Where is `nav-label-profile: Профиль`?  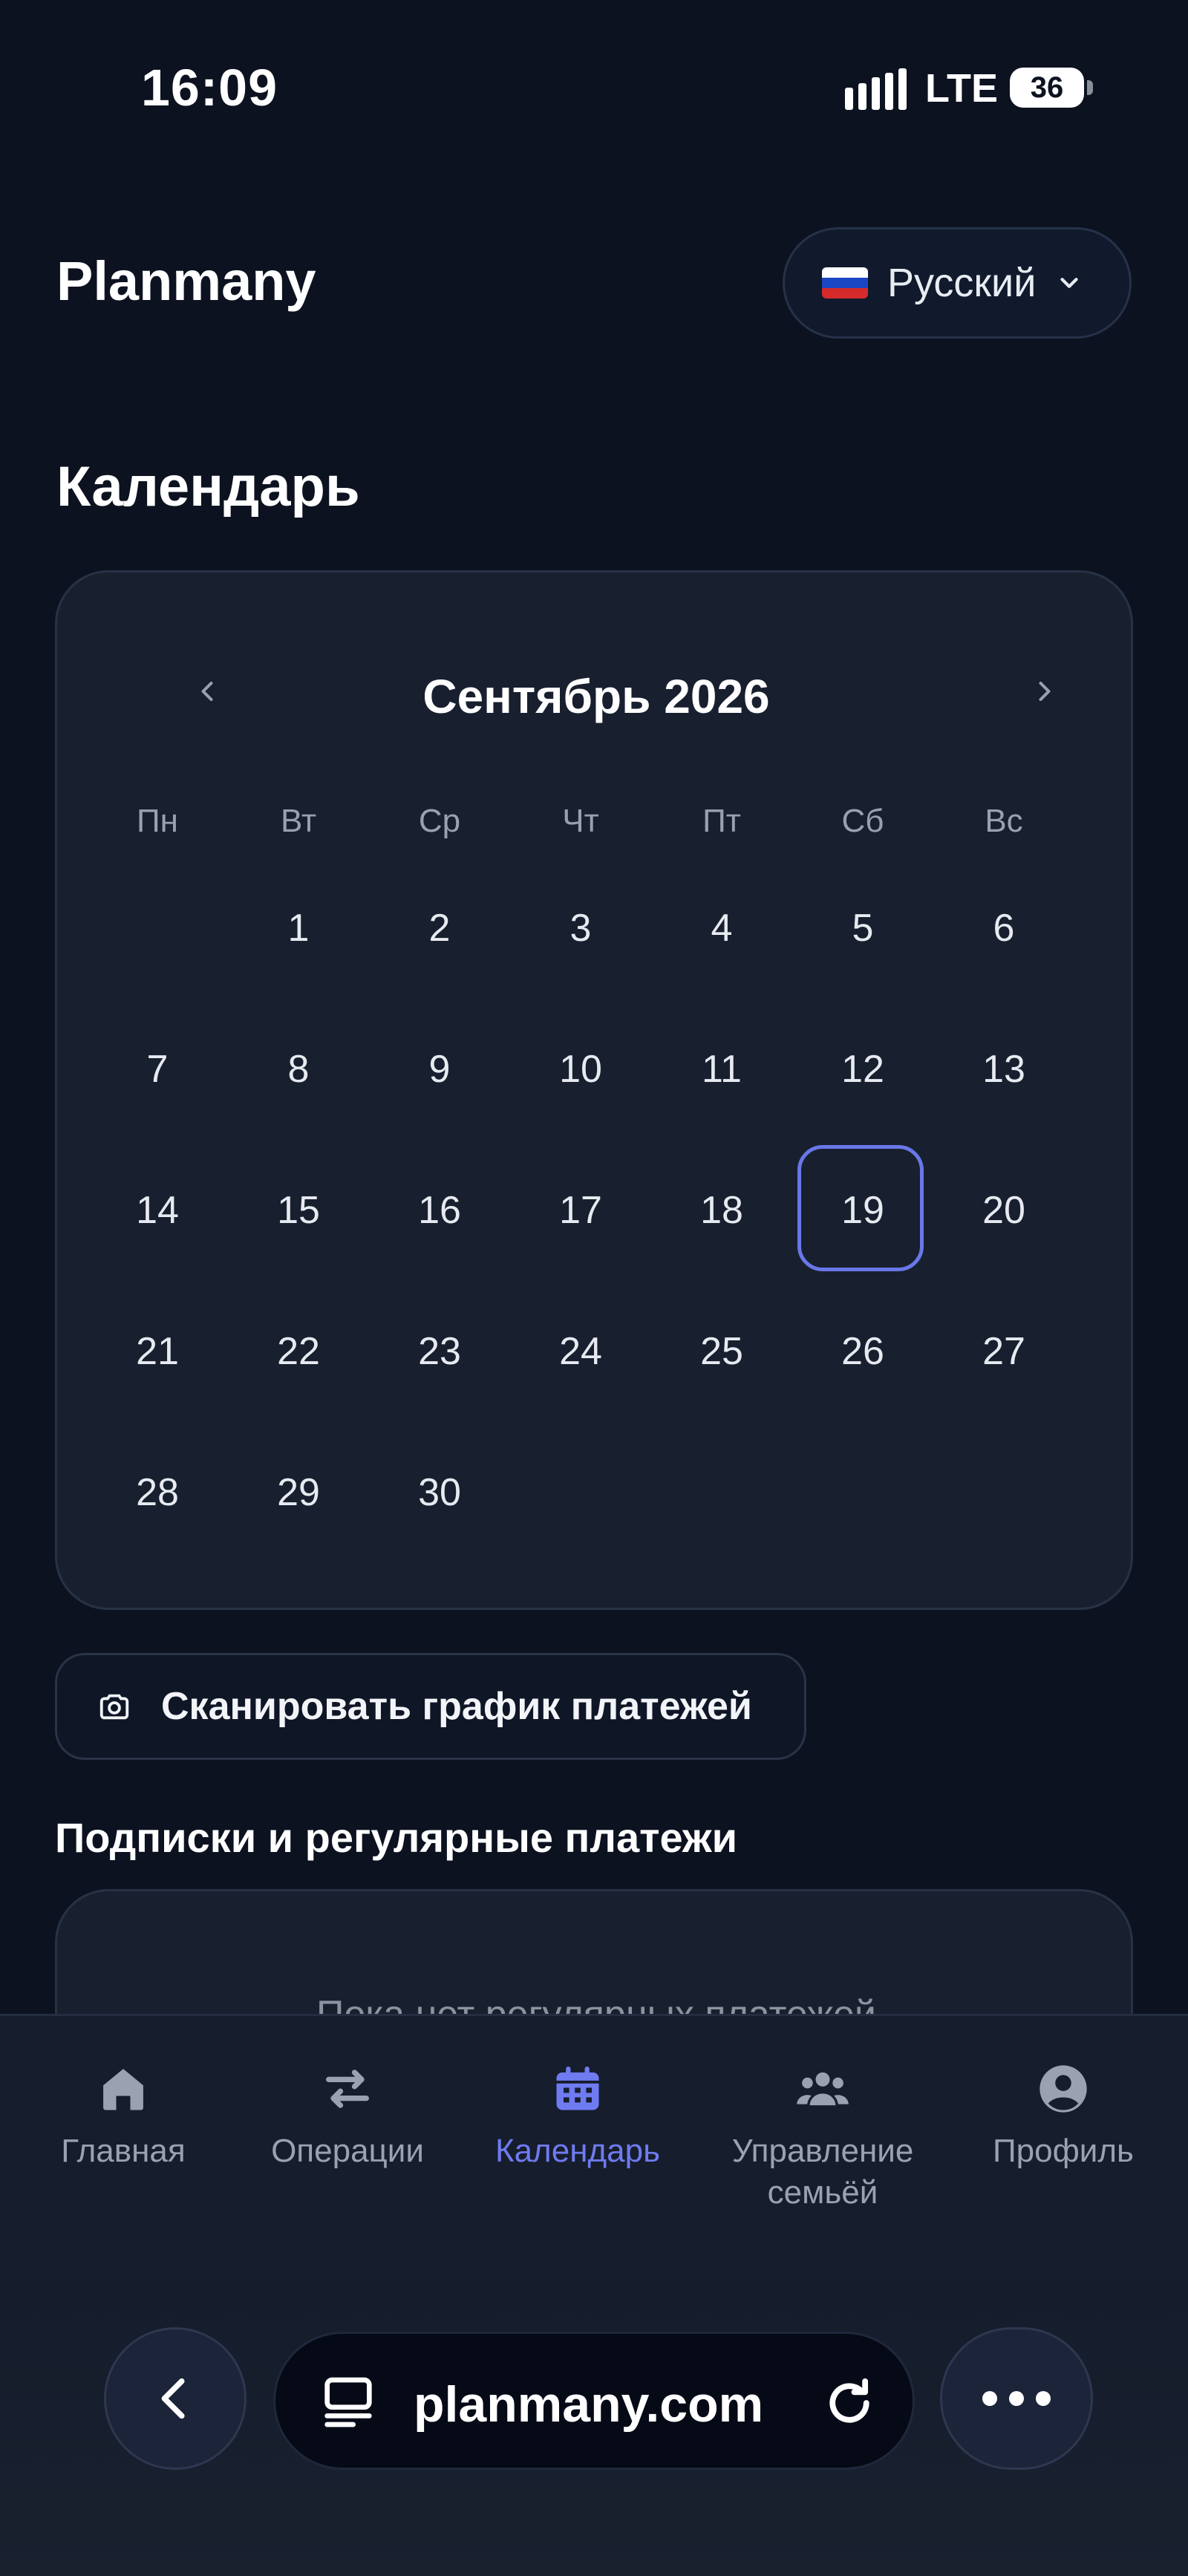
nav-label-profile: Профиль is located at coordinates (1063, 2151).